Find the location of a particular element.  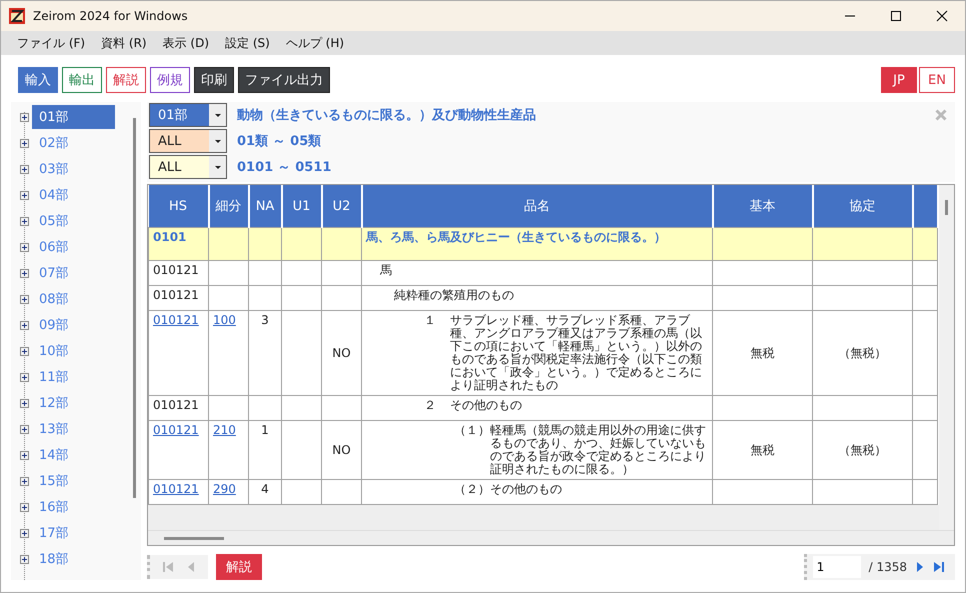

table-cell: 4 is located at coordinates (265, 489).